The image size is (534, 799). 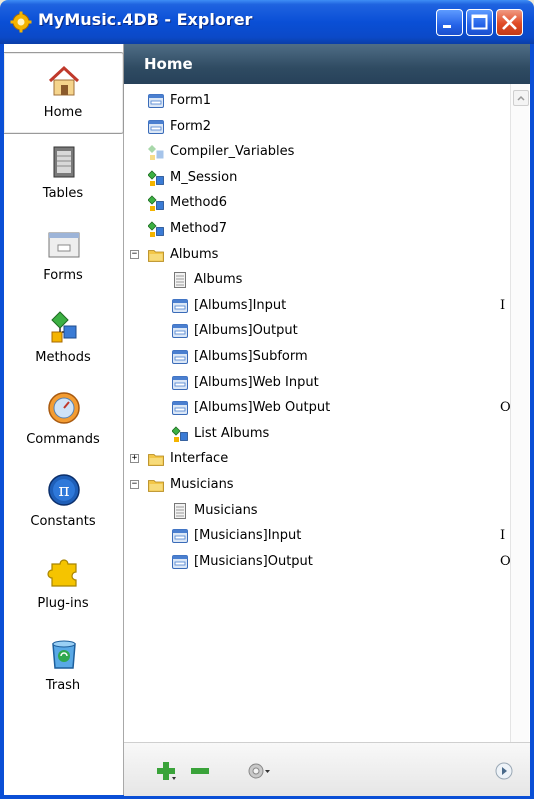 What do you see at coordinates (134, 459) in the screenshot?
I see `expand-toggle: +` at bounding box center [134, 459].